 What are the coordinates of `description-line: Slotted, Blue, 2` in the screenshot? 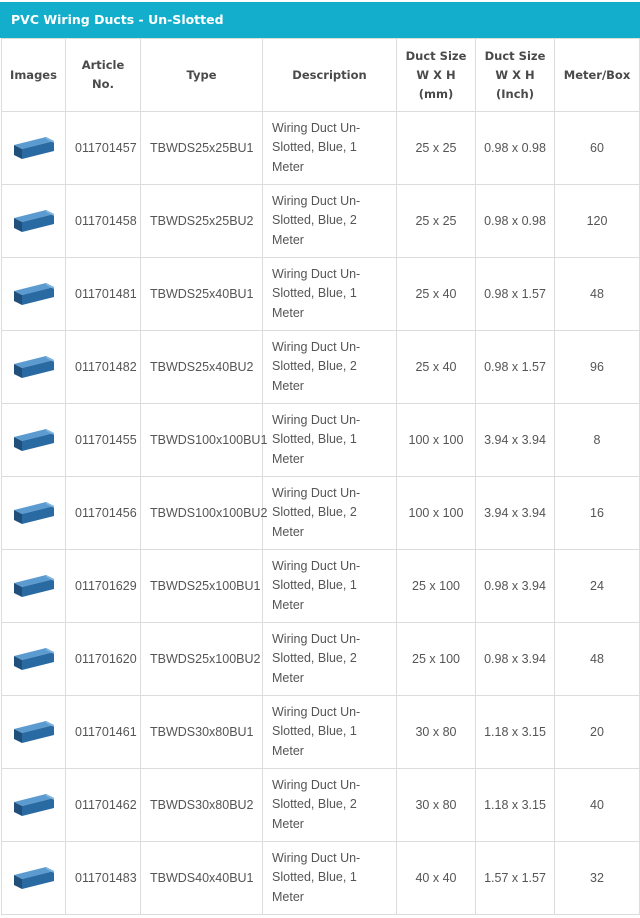 It's located at (314, 512).